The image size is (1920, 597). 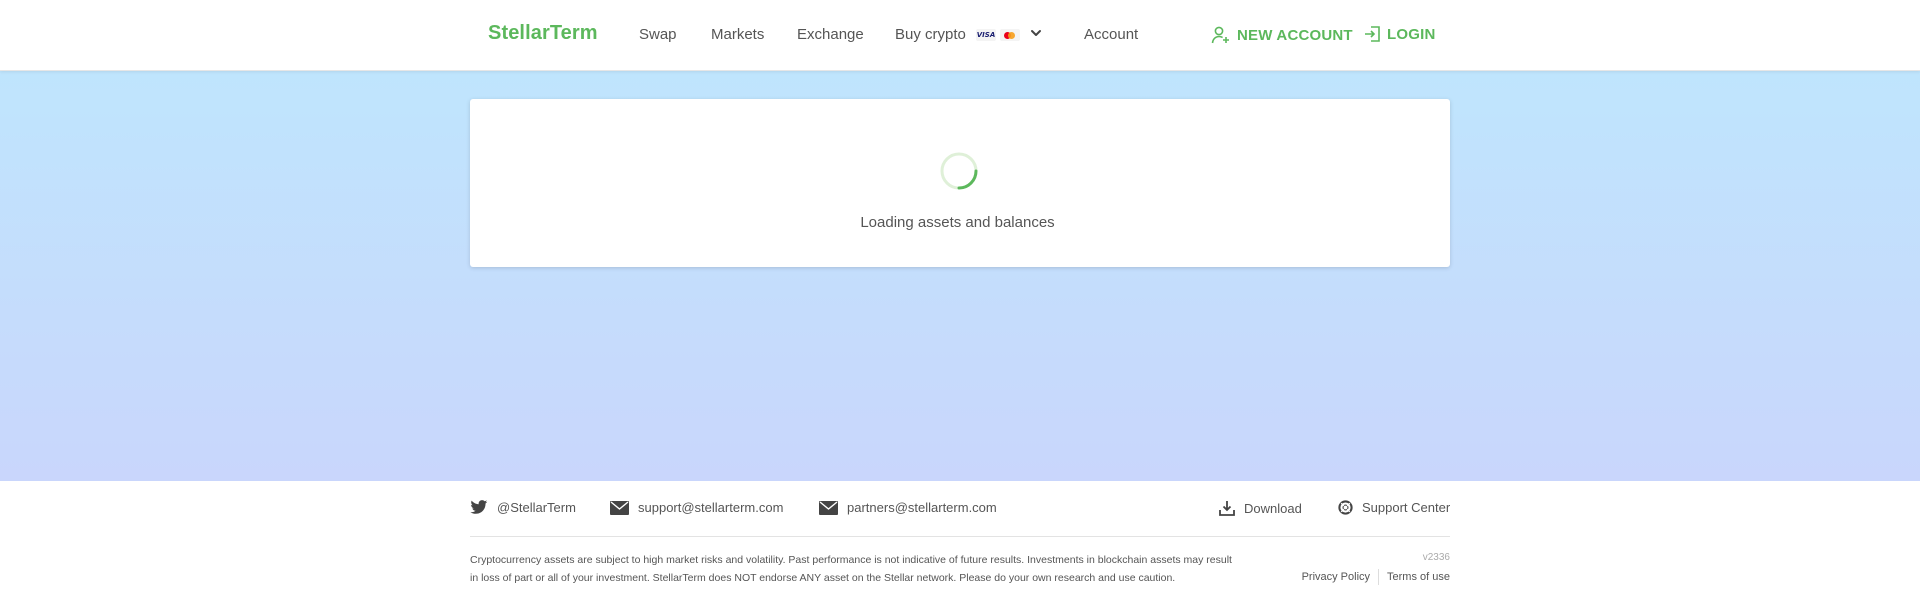 I want to click on visa-icon: VISA, so click(x=986, y=35).